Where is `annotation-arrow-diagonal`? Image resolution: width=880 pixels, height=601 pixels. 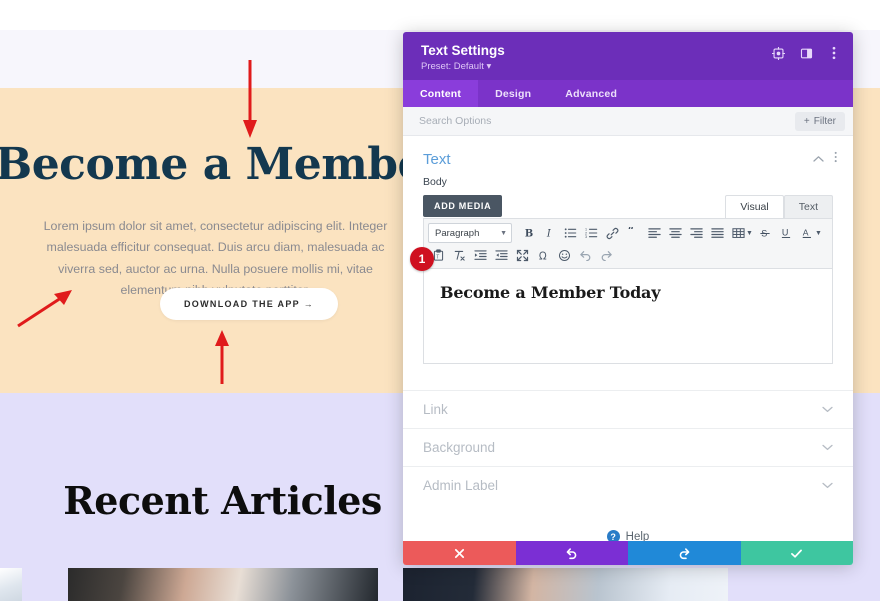
annotation-arrow-diagonal is located at coordinates (44, 309).